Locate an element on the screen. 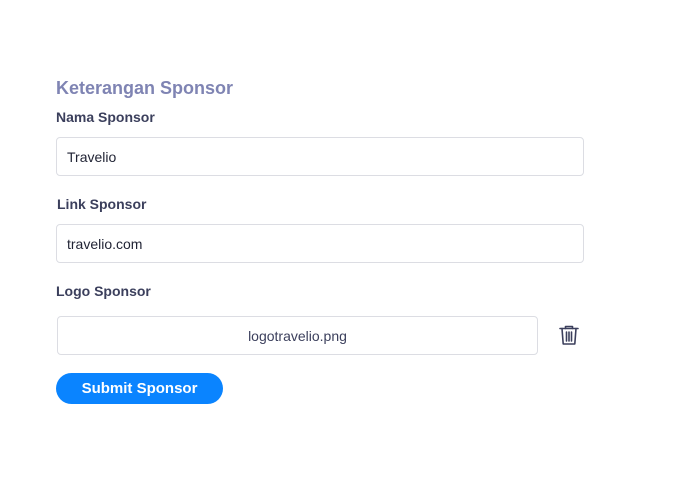  logo-file-box: logotravelio.png is located at coordinates (297, 335).